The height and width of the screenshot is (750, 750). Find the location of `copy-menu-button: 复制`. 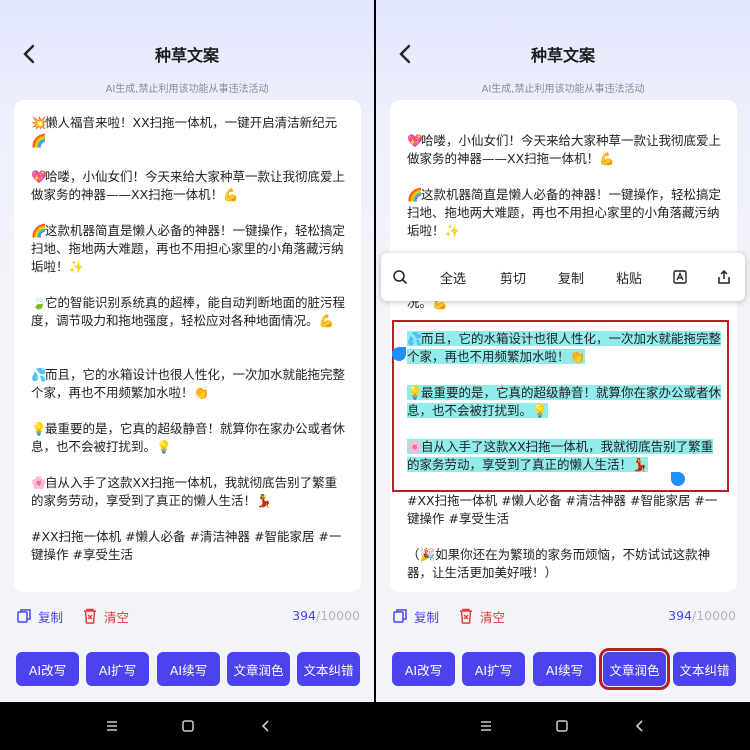

copy-menu-button: 复制 is located at coordinates (571, 277).